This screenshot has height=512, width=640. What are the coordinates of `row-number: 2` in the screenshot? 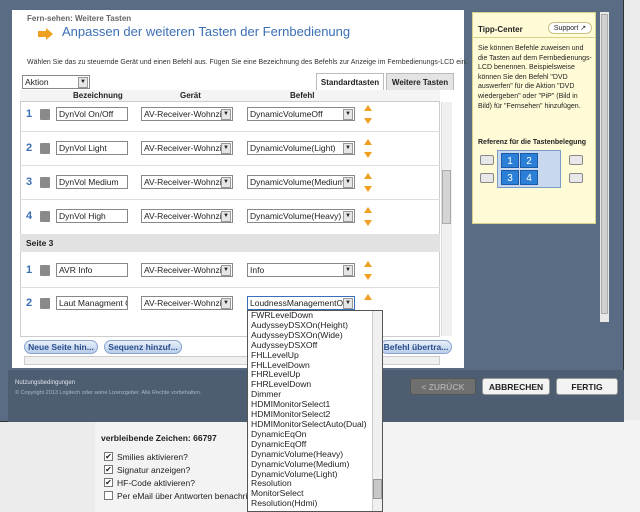 It's located at (29, 303).